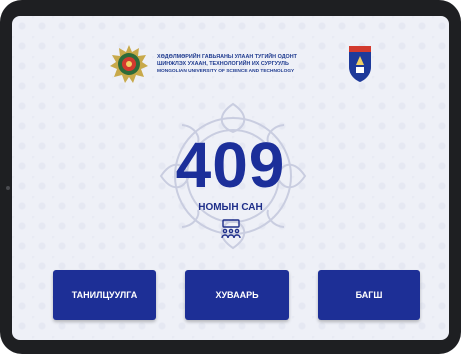 The width and height of the screenshot is (461, 354). Describe the element at coordinates (237, 295) in the screenshot. I see `schedule-button: ХУВААРЬ` at that location.